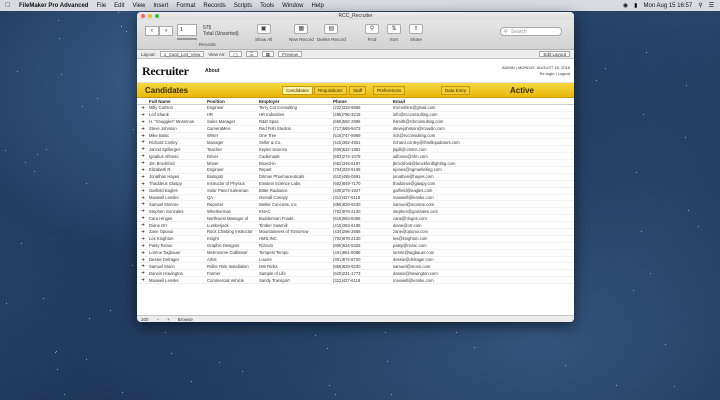 This screenshot has width=720, height=400. What do you see at coordinates (416, 33) in the screenshot?
I see `share-button: ⇧ Share` at bounding box center [416, 33].